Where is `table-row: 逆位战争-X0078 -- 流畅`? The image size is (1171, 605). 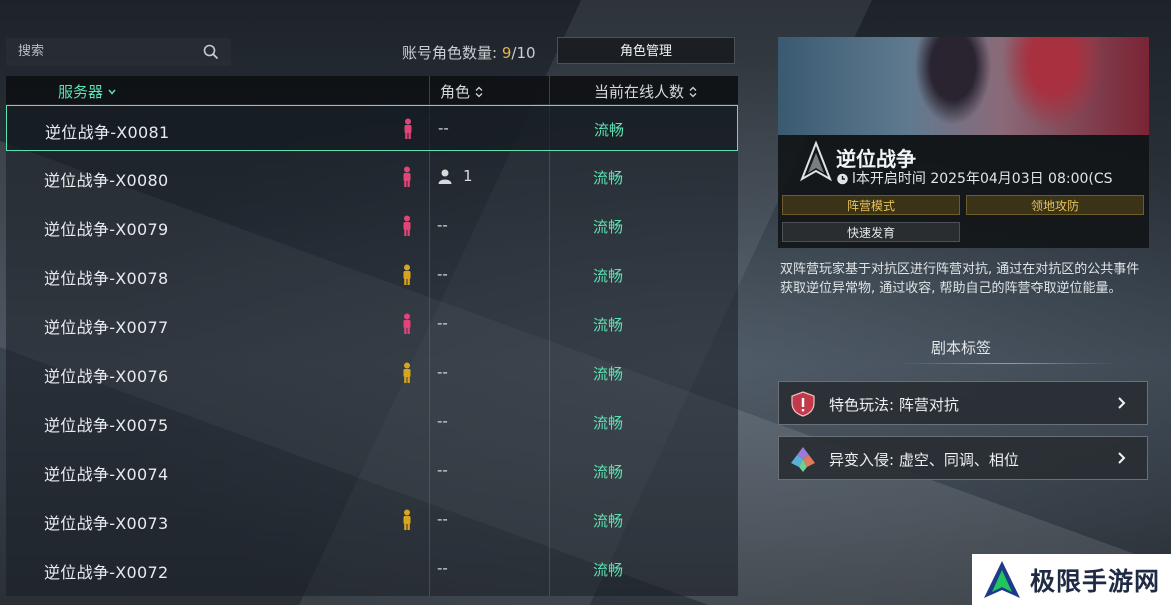
table-row: 逆位战争-X0078 -- 流畅 is located at coordinates (372, 275).